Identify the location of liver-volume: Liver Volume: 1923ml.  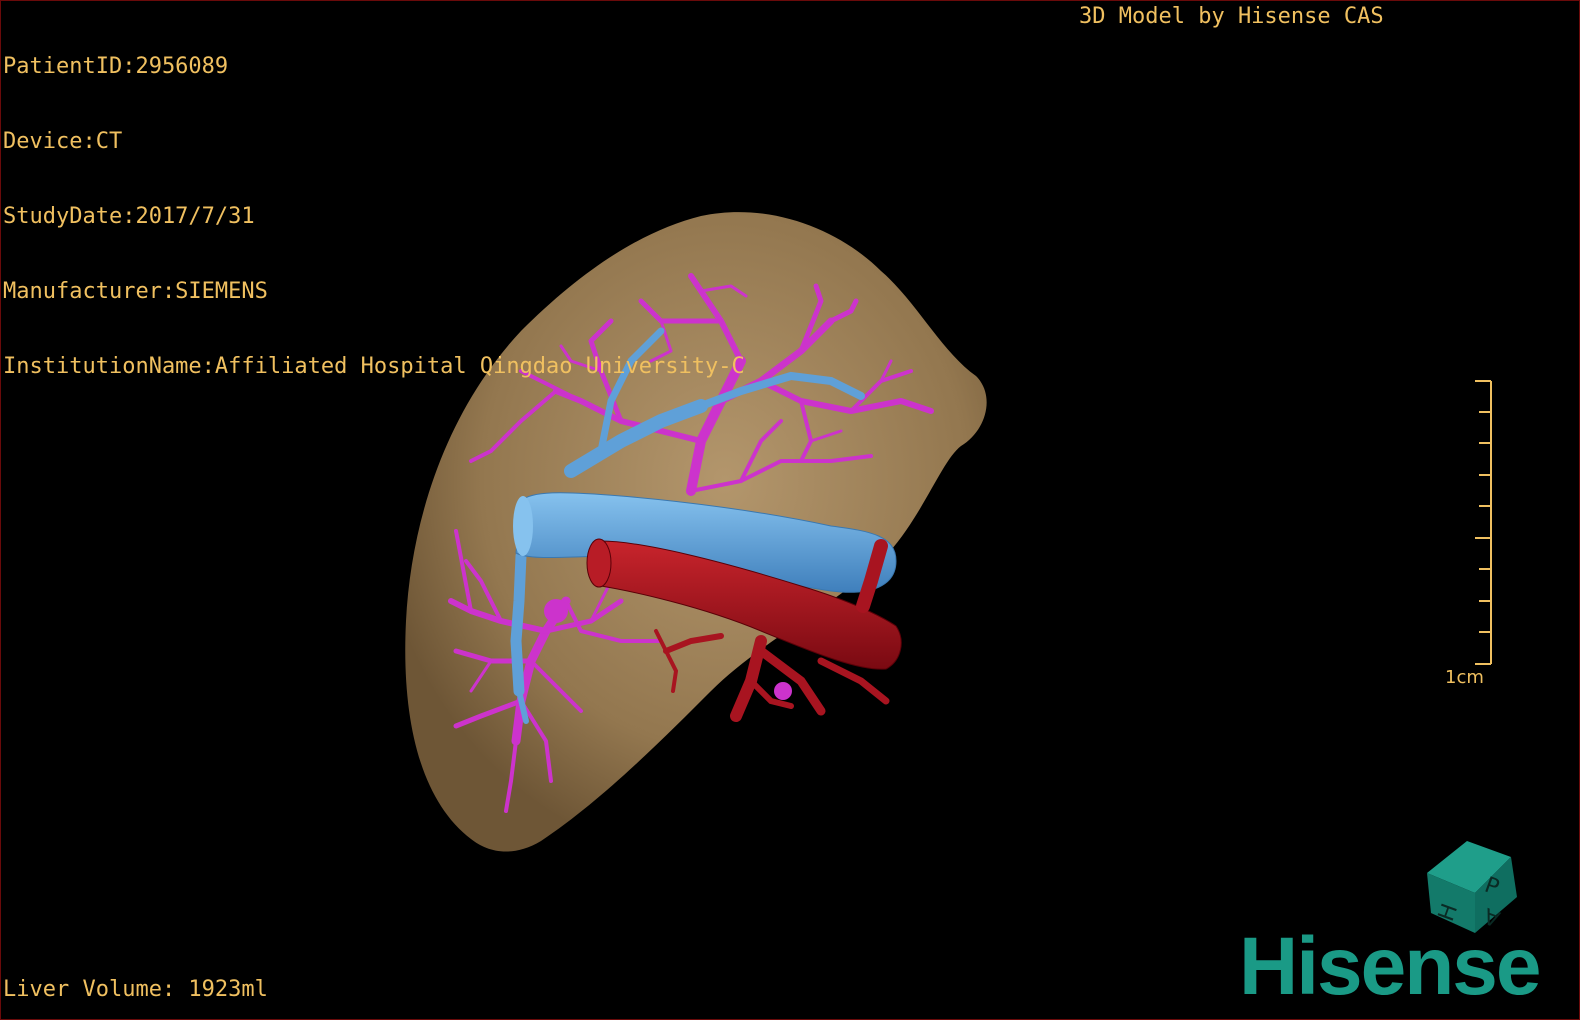
(135, 989).